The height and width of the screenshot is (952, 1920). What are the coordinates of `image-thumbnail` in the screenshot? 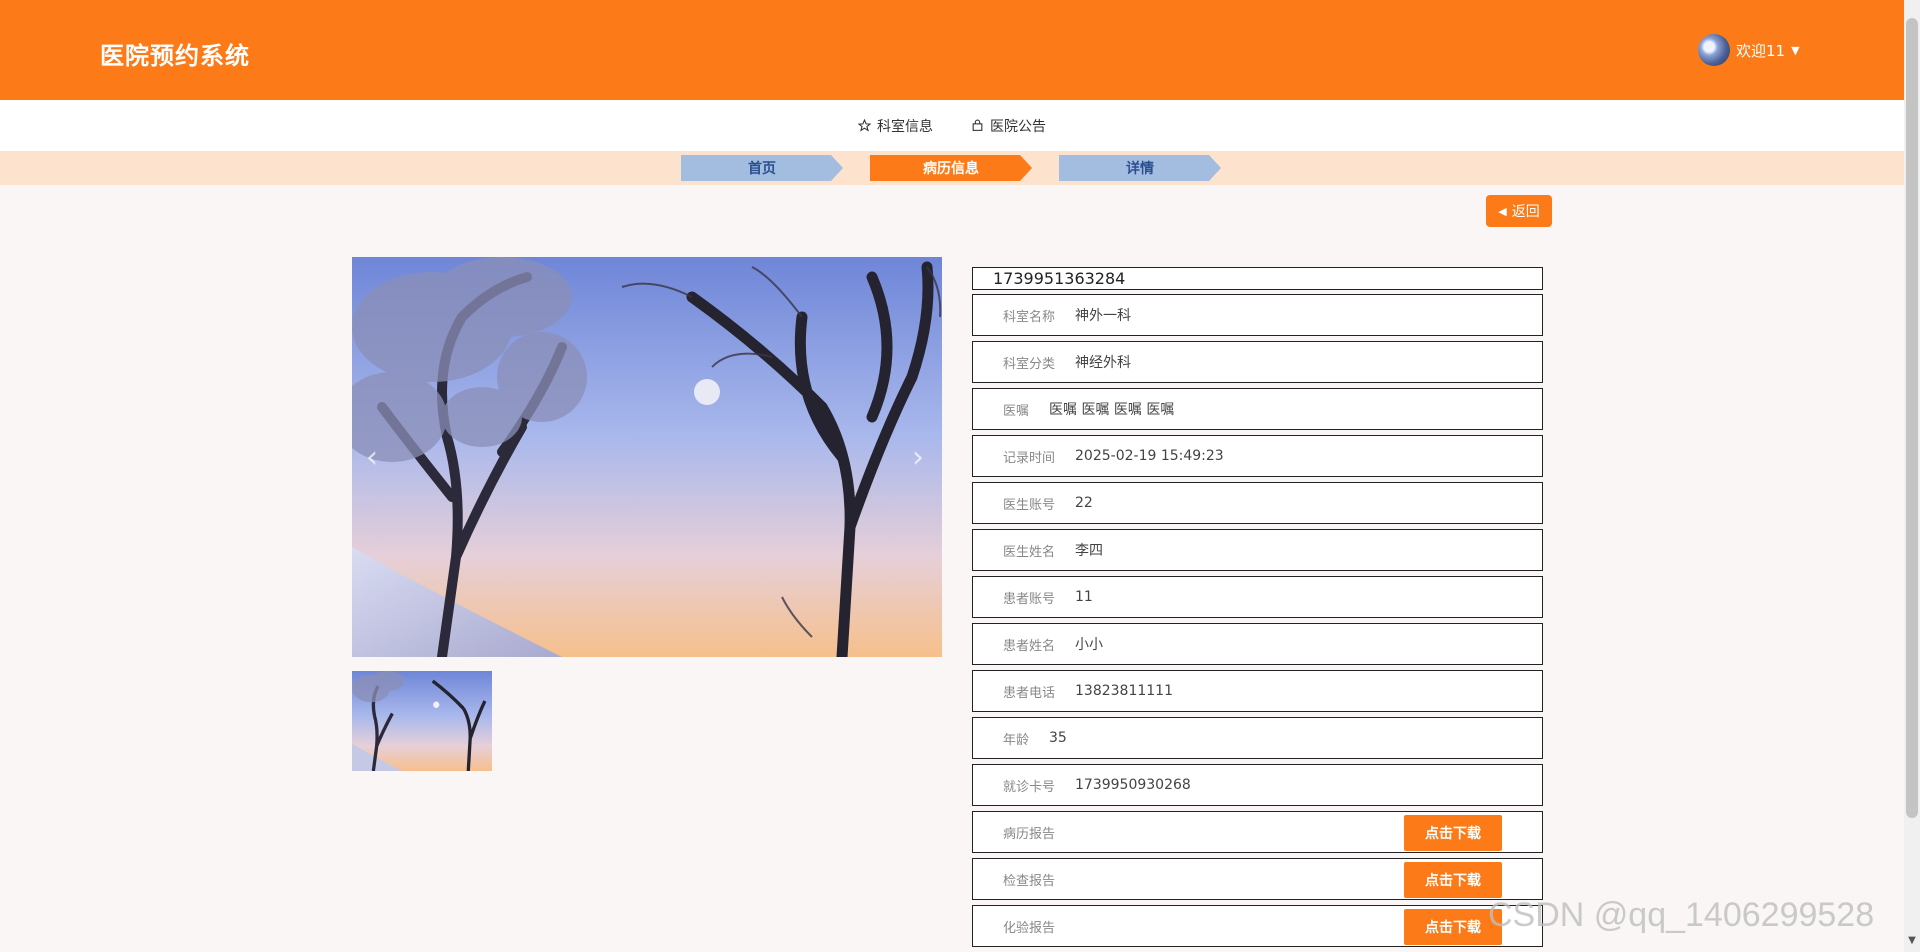 It's located at (422, 721).